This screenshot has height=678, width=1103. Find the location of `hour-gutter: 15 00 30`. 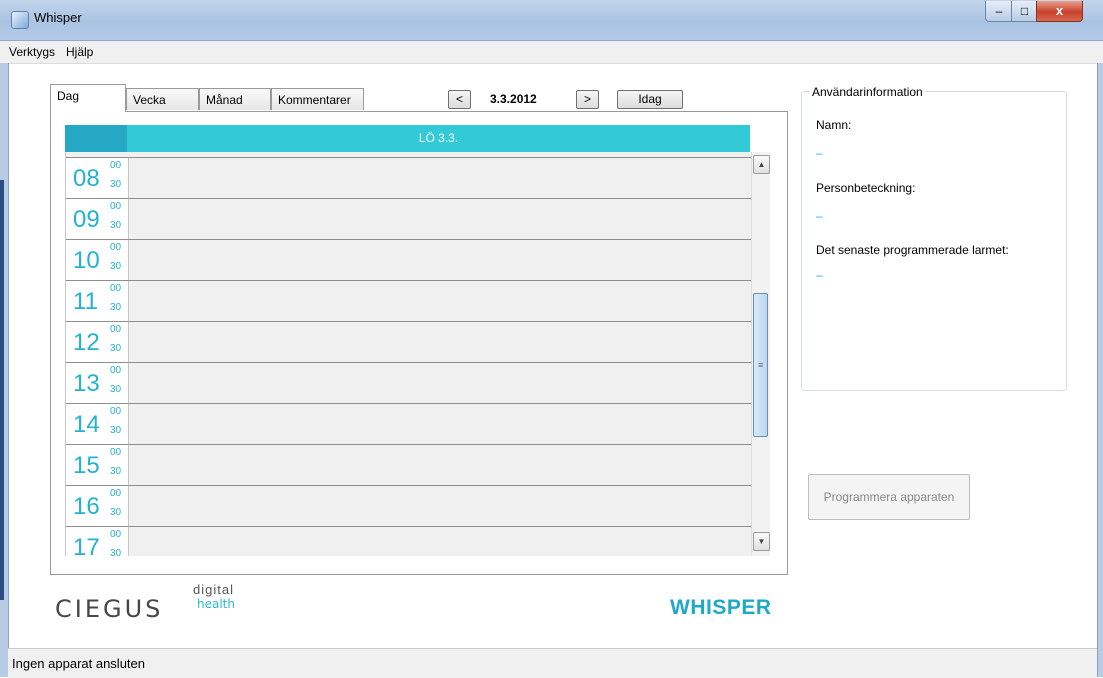

hour-gutter: 15 00 30 is located at coordinates (97, 465).